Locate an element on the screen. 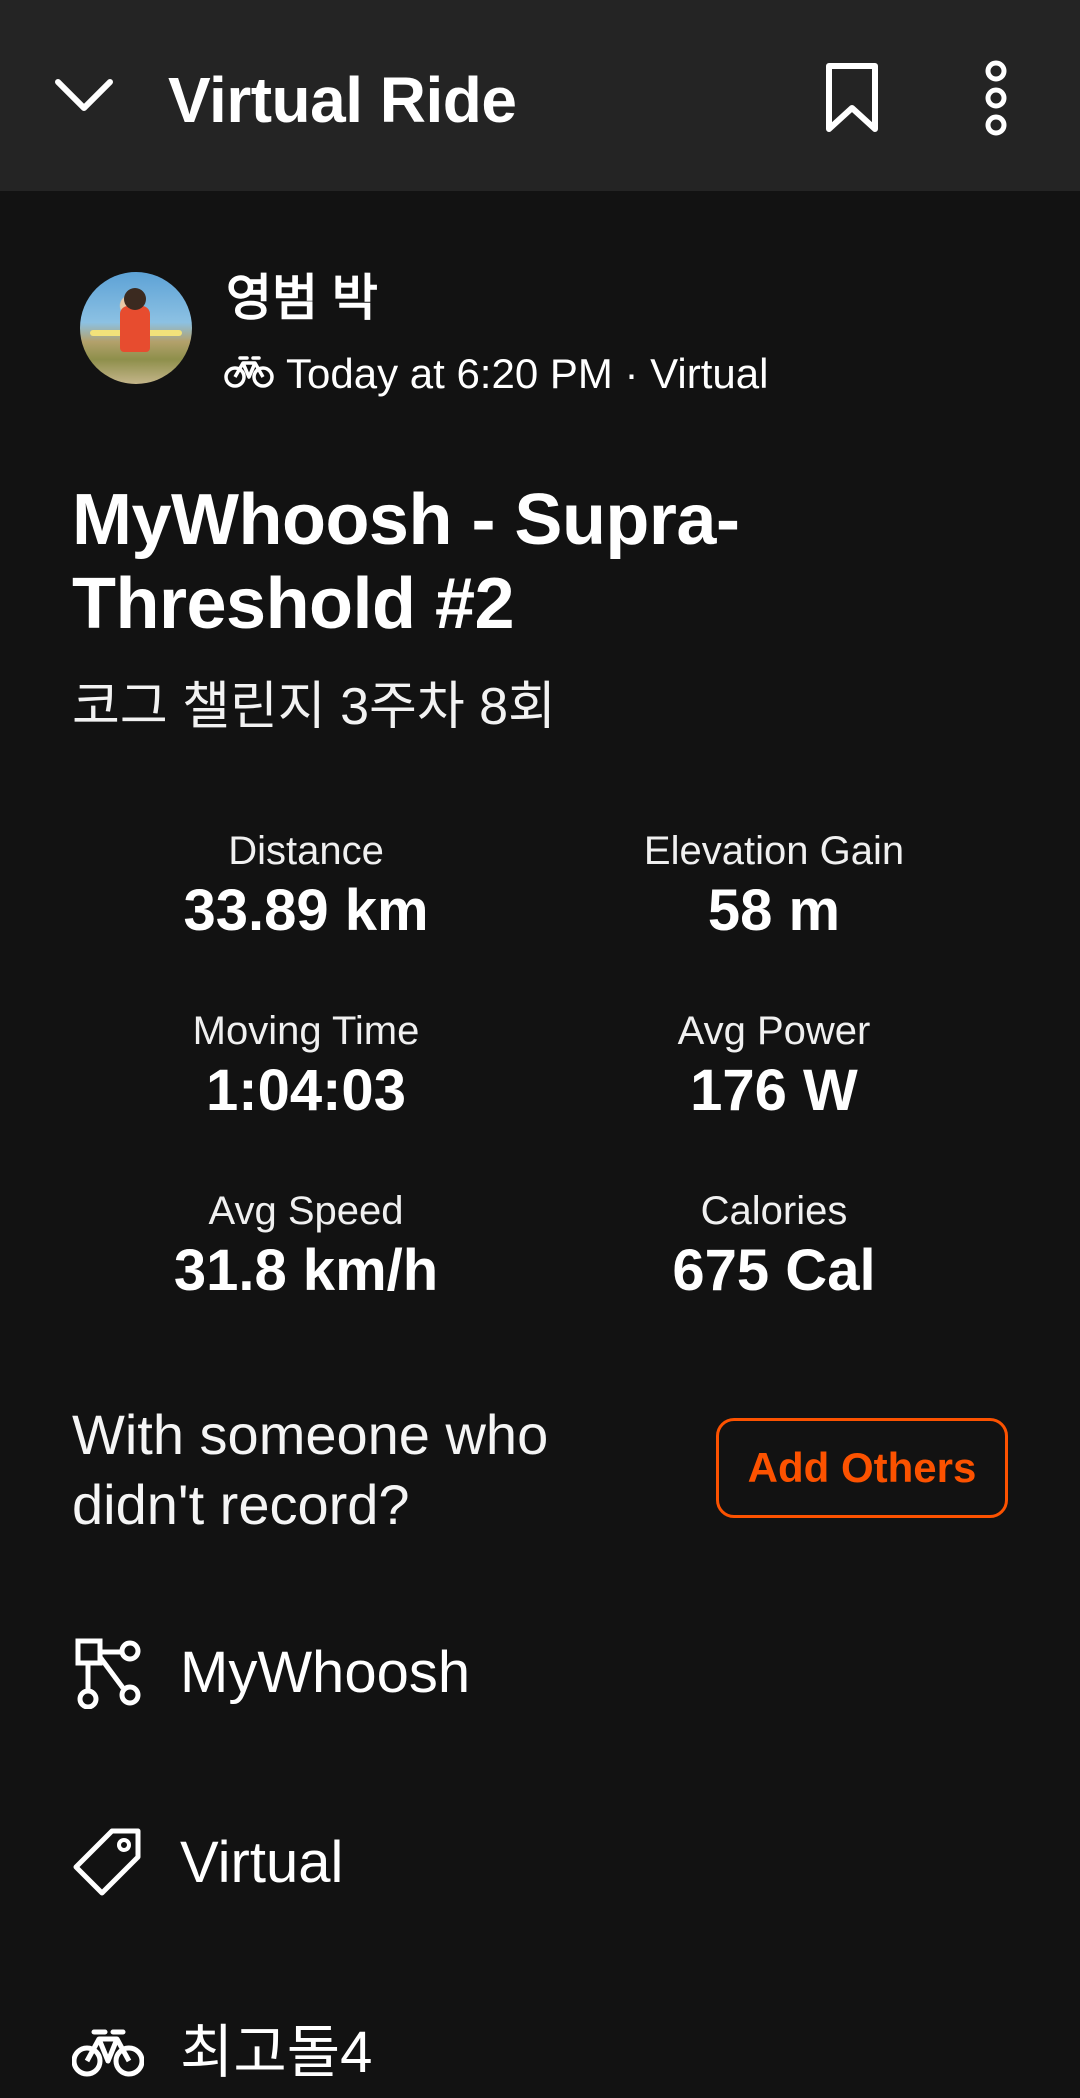  stat-label: Avg Power is located at coordinates (774, 1031).